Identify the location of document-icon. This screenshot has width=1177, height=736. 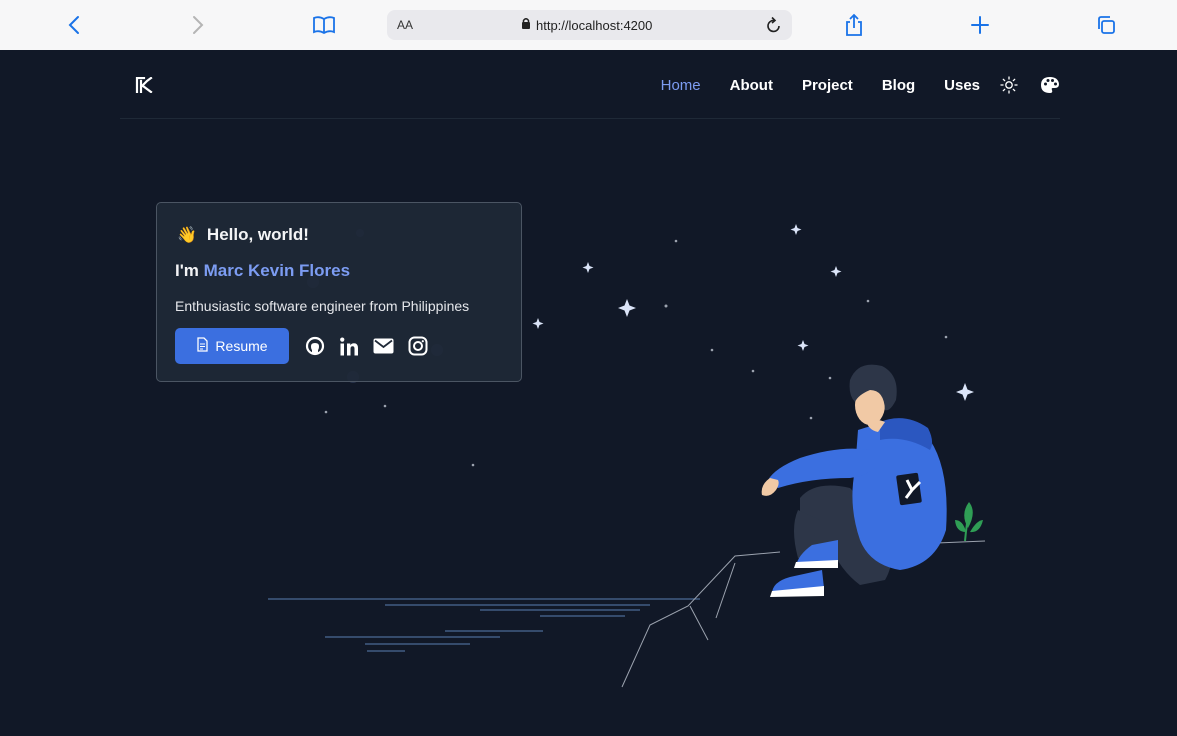
(202, 346).